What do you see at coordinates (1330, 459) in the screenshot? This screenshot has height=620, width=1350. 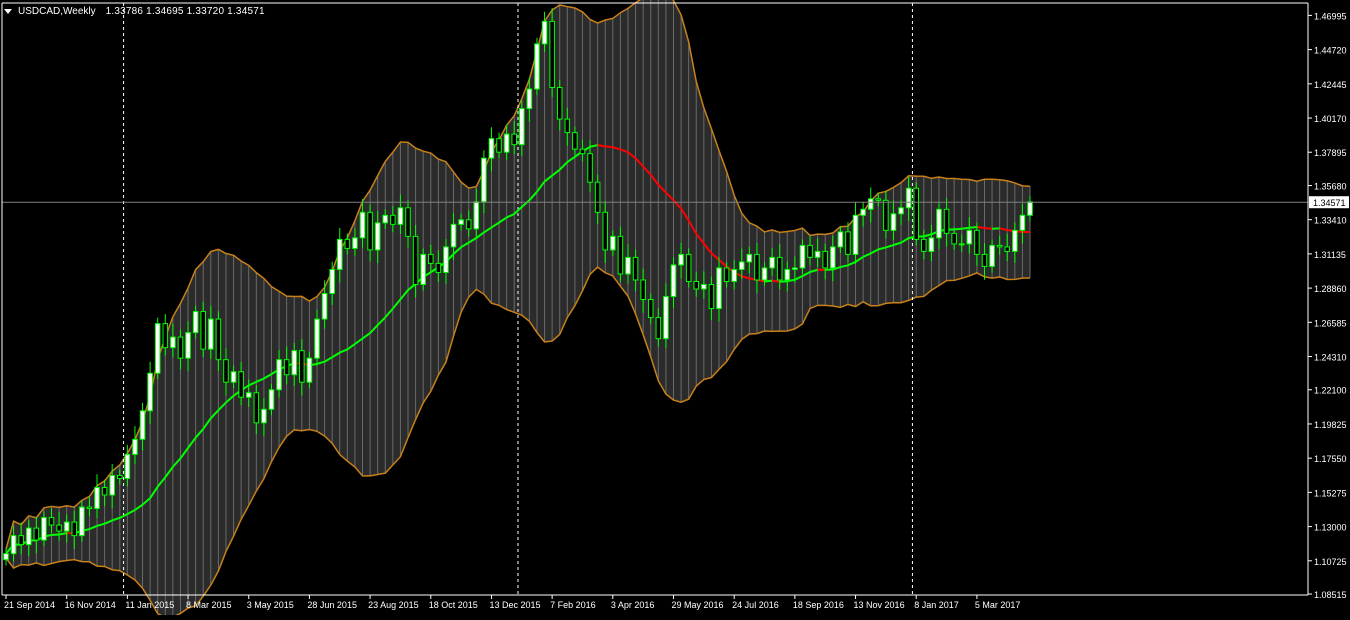 I see `y-tick-label: 1.17550` at bounding box center [1330, 459].